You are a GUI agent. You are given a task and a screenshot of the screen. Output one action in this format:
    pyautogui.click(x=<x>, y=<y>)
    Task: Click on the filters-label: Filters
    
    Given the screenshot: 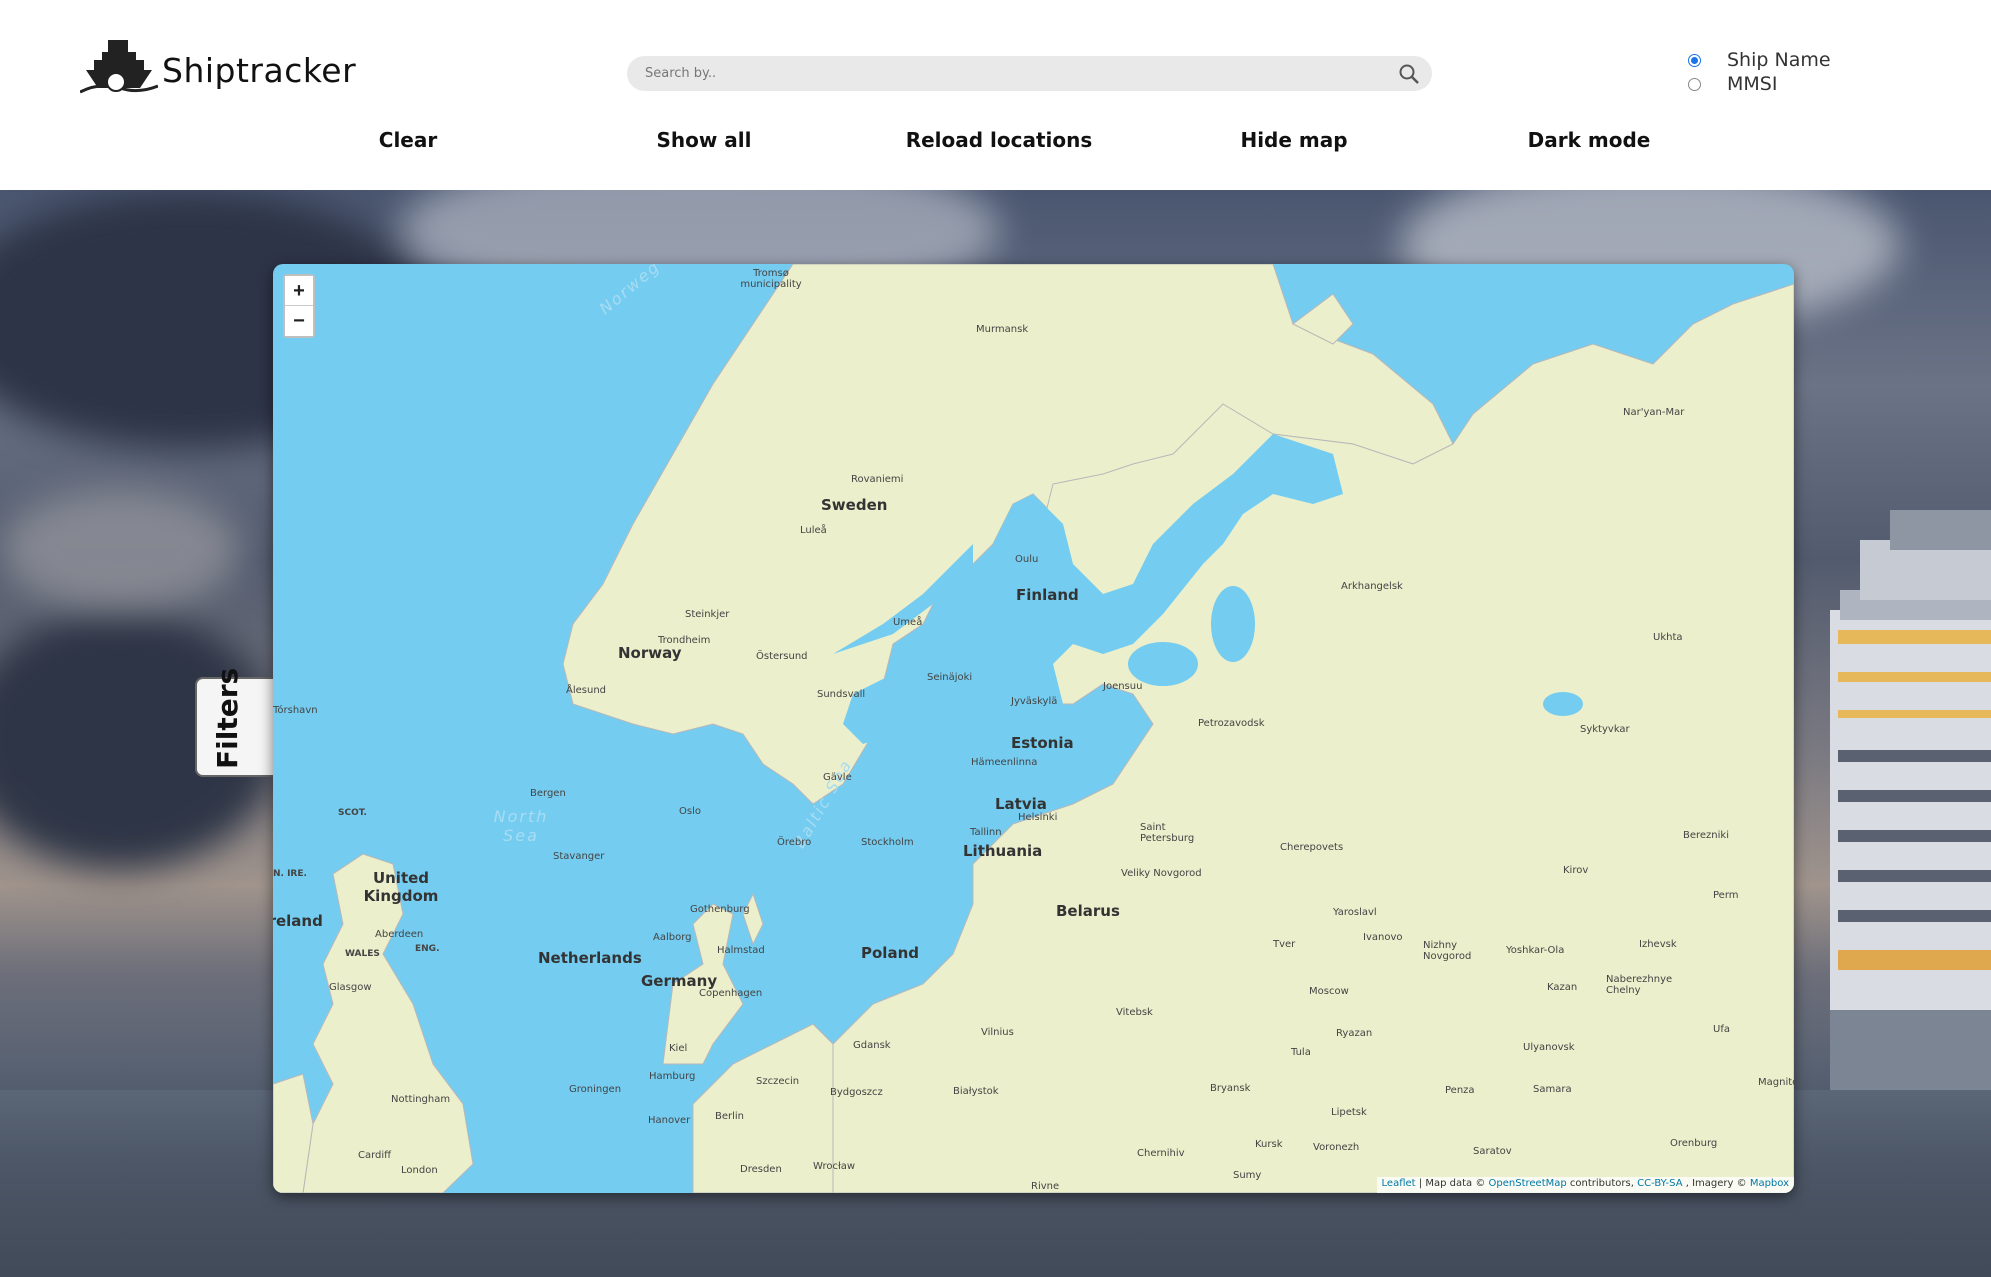 What is the action you would take?
    pyautogui.click(x=227, y=718)
    